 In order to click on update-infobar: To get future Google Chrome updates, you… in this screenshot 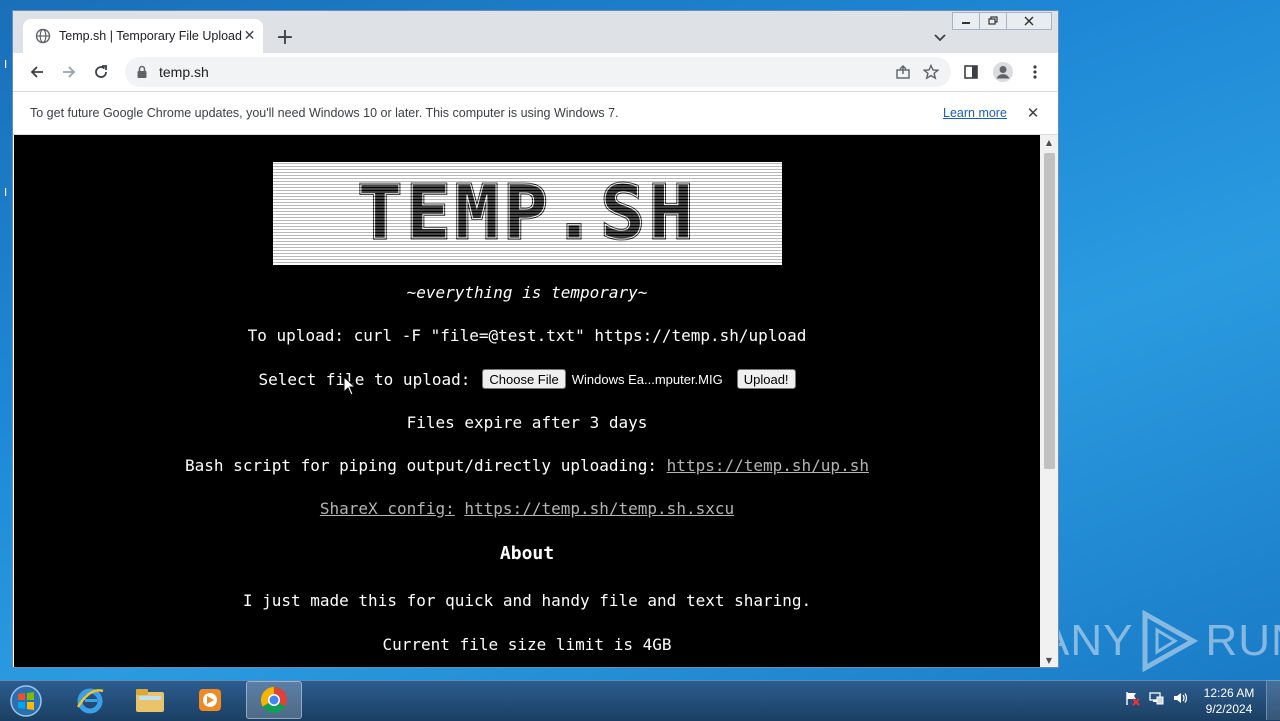, I will do `click(535, 113)`.